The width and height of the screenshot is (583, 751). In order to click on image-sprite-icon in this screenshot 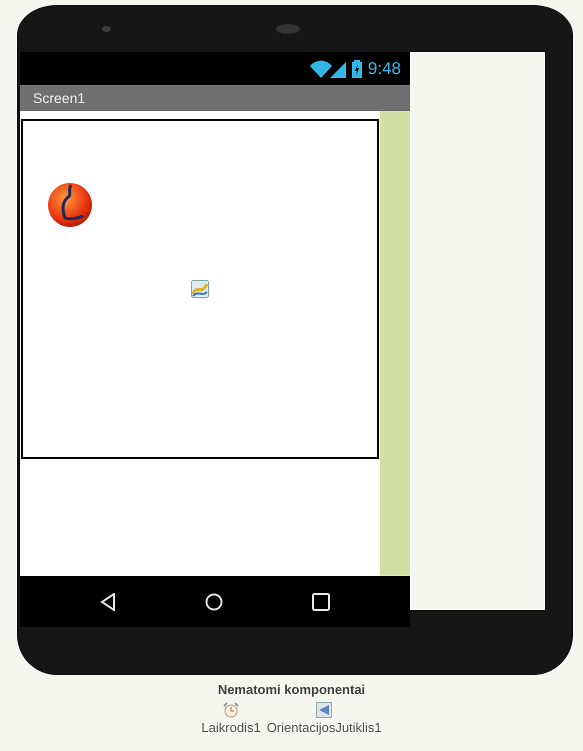, I will do `click(200, 289)`.